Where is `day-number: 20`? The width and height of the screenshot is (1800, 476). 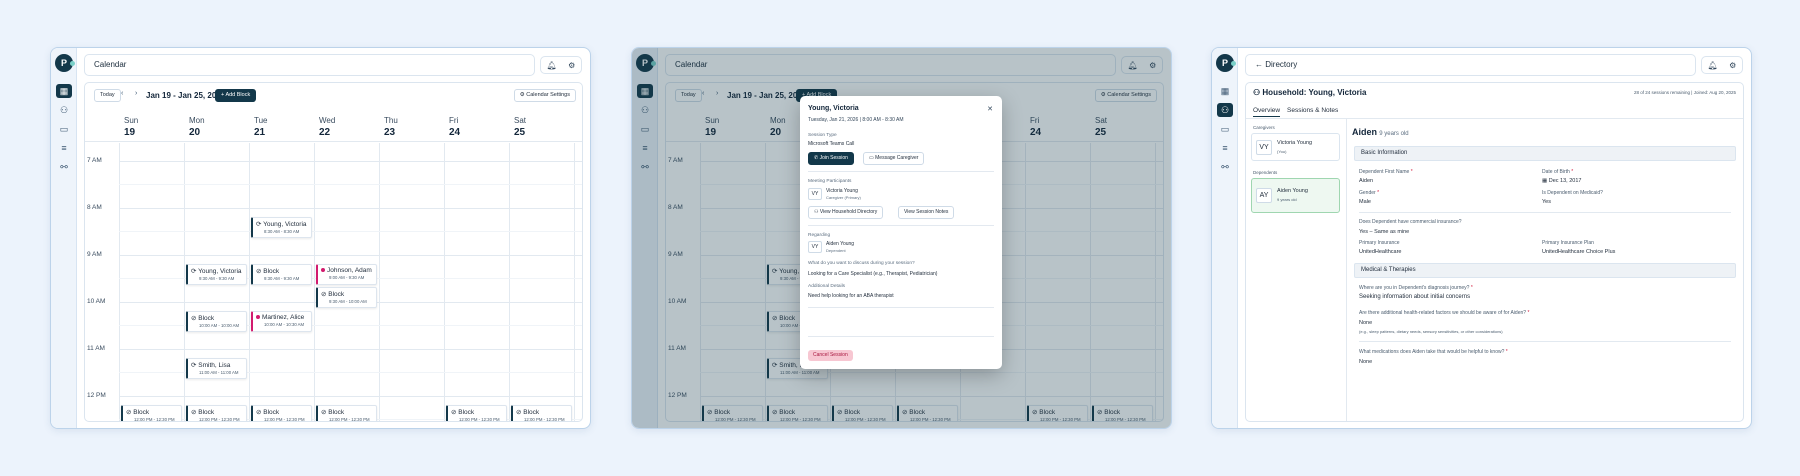
day-number: 20 is located at coordinates (194, 132).